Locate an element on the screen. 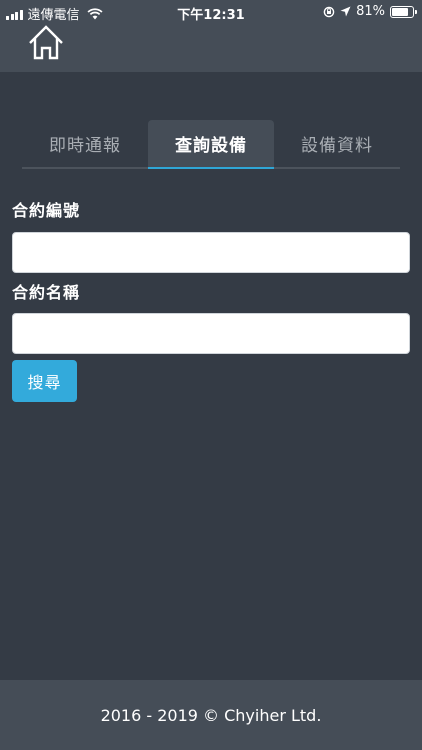 The width and height of the screenshot is (422, 750). status-bar-right: 81% is located at coordinates (370, 11).